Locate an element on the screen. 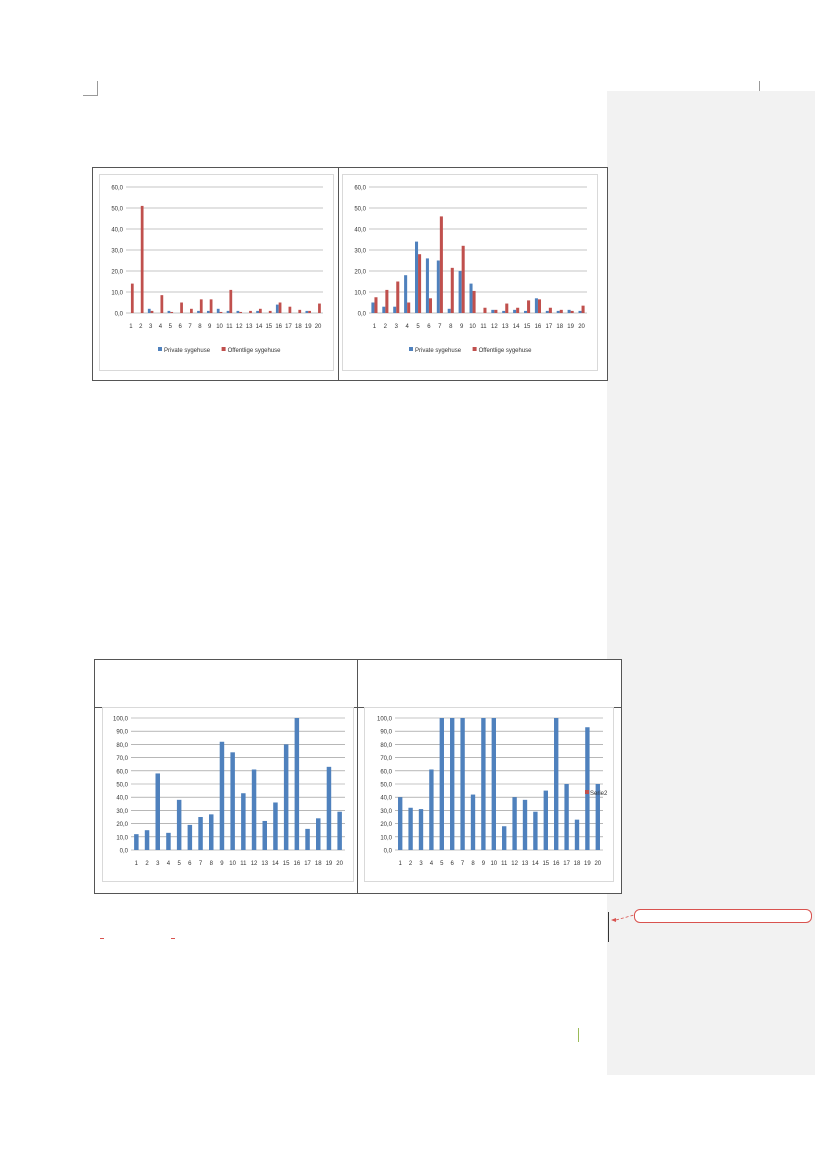  comment-anchor-arrow is located at coordinates (613, 920).